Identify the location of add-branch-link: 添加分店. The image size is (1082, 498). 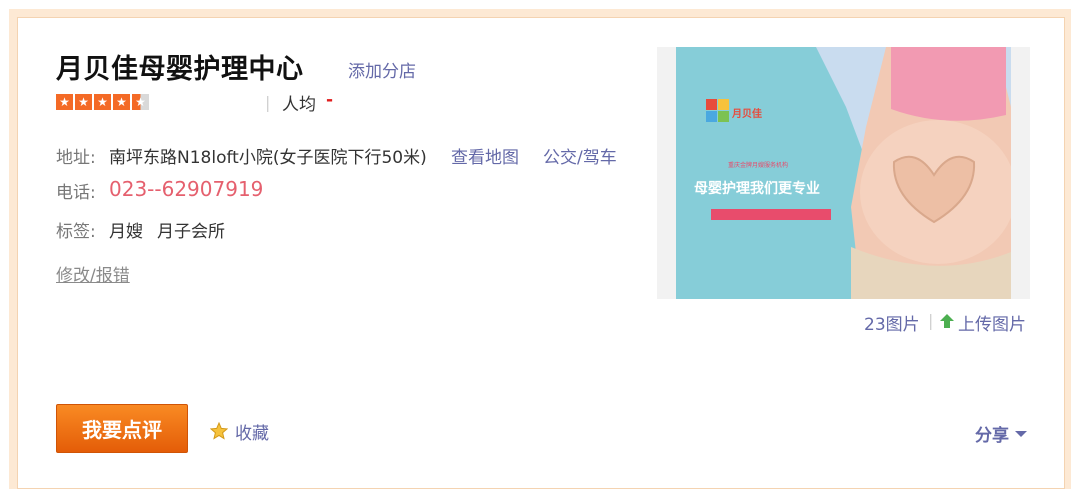
(382, 69).